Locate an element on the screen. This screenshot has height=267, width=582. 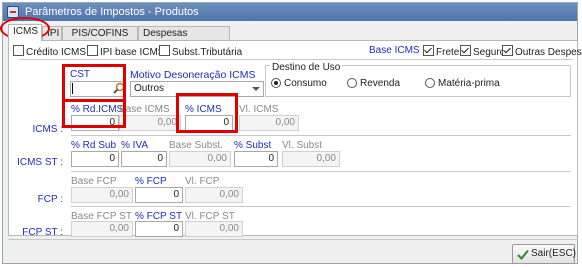
base-fcp-input: 0,00 is located at coordinates (102, 195).